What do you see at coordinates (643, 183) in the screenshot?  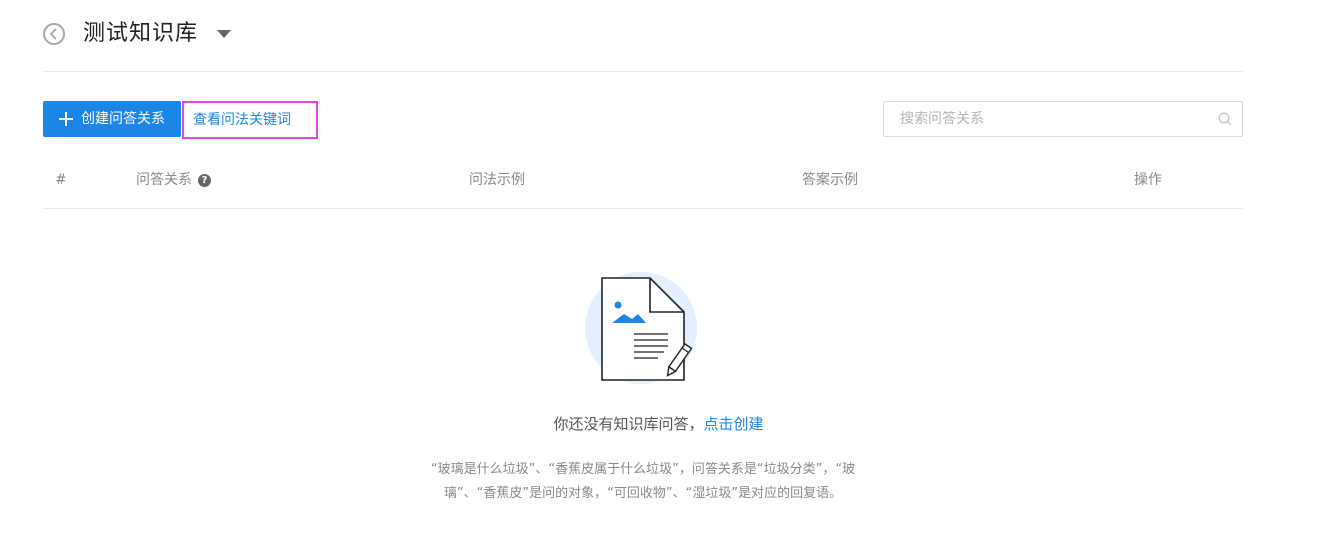 I see `table-header: # 问答关系? 问法示例 答案示例 操作` at bounding box center [643, 183].